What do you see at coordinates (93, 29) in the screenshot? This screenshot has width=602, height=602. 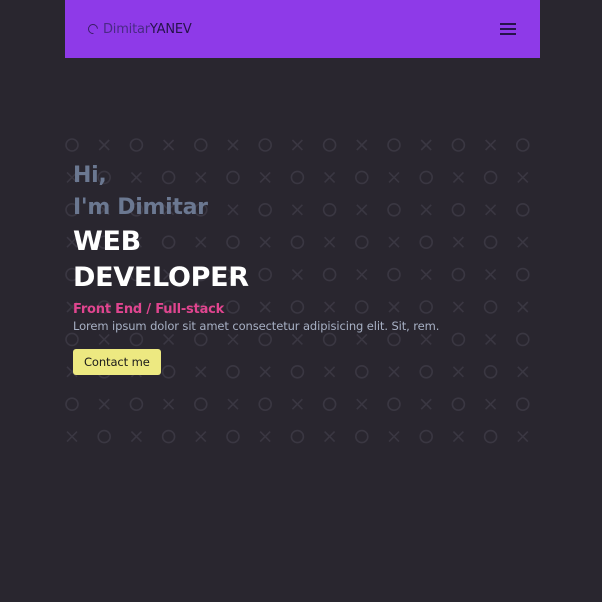 I see `spinner-circle-icon` at bounding box center [93, 29].